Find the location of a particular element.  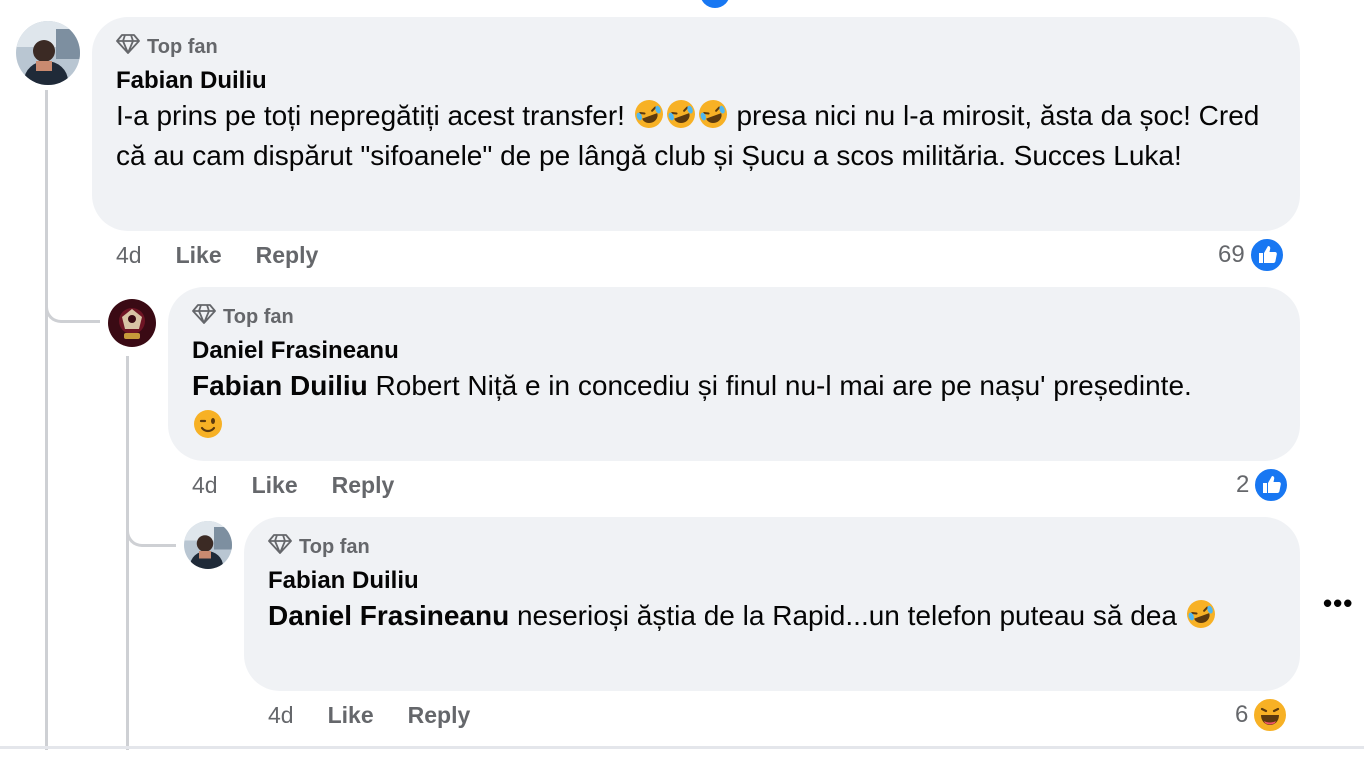

reaction-count: 2 is located at coordinates (1243, 484).